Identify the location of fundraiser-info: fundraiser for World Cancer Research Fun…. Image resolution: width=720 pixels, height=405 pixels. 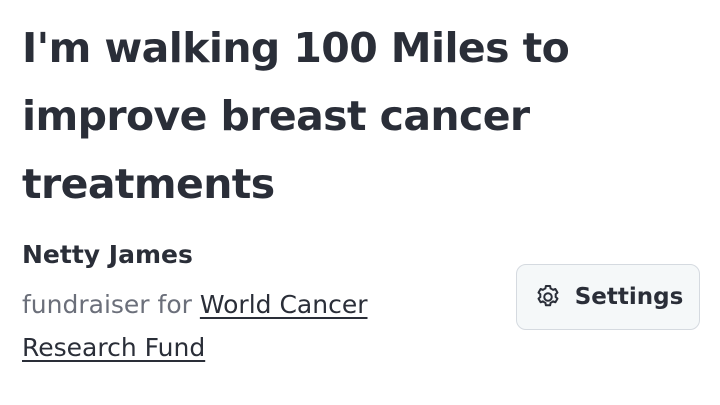
(232, 326).